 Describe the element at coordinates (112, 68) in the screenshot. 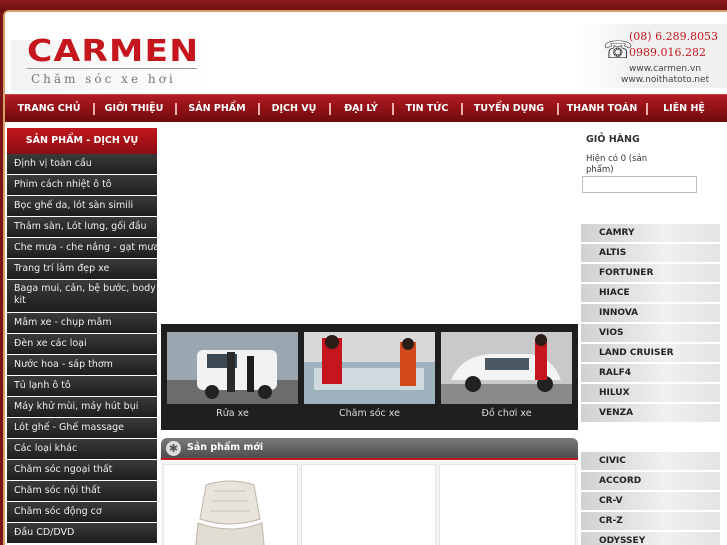

I see `logo-divider` at that location.